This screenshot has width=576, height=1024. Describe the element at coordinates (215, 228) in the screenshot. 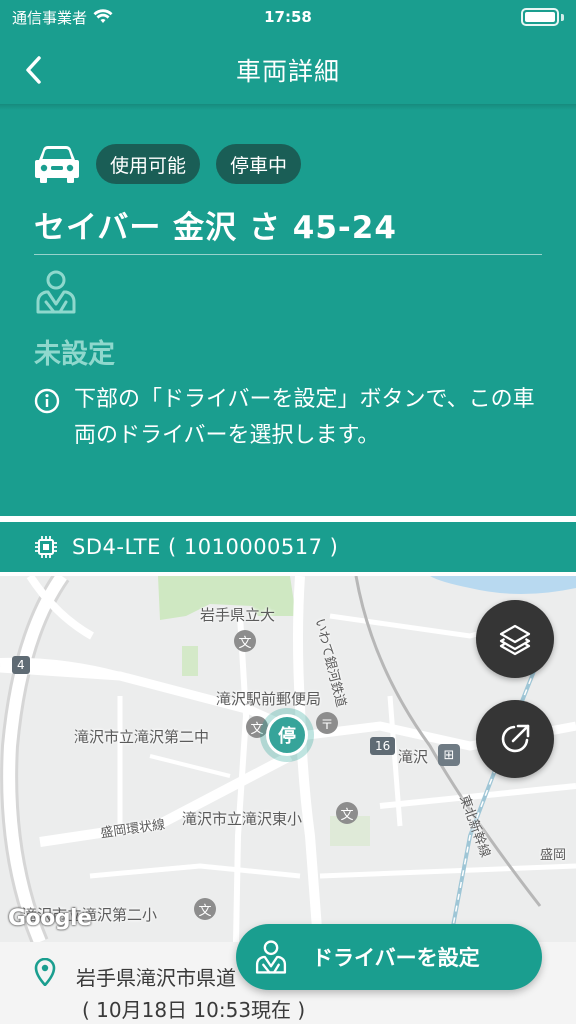

I see `vehicle-name: セイバー 金沢 さ 45-24` at that location.